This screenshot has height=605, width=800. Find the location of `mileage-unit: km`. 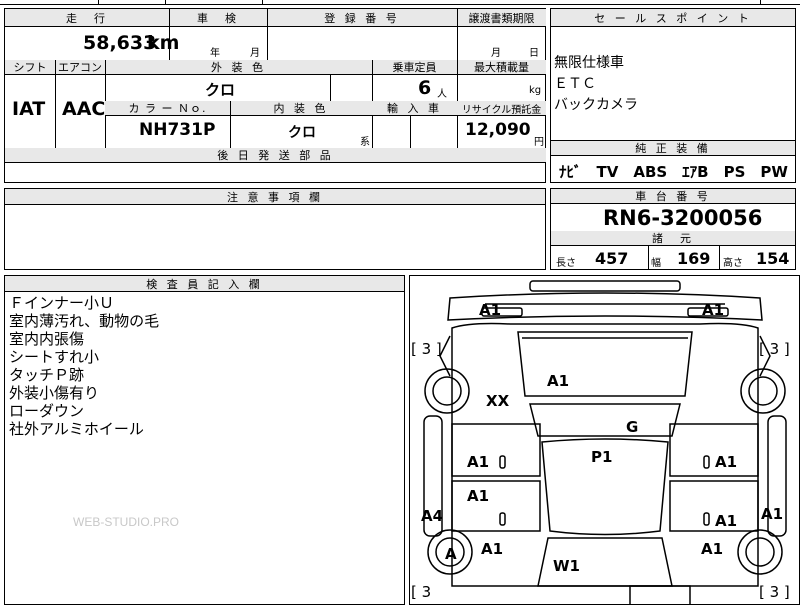

mileage-unit: km is located at coordinates (163, 43).